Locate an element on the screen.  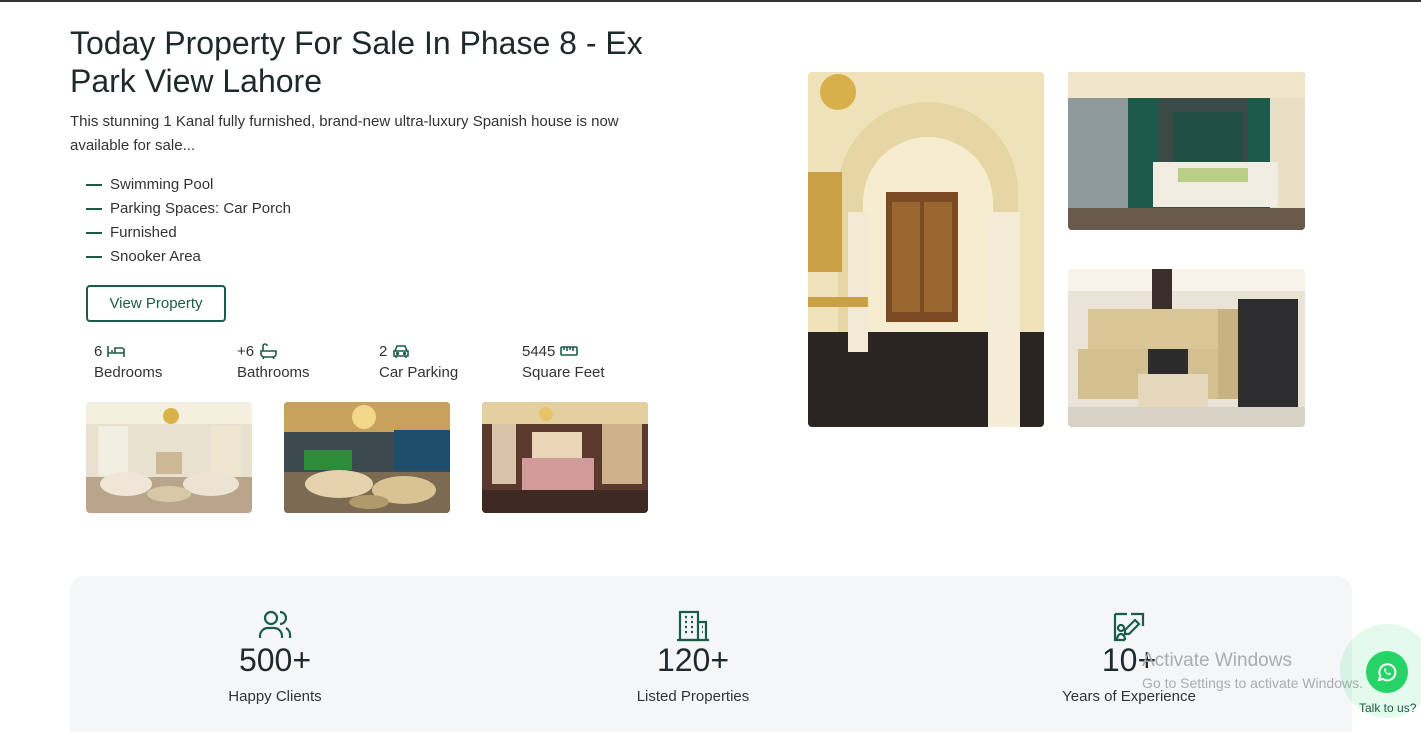
gallery-arched-hallway is located at coordinates (926, 249).